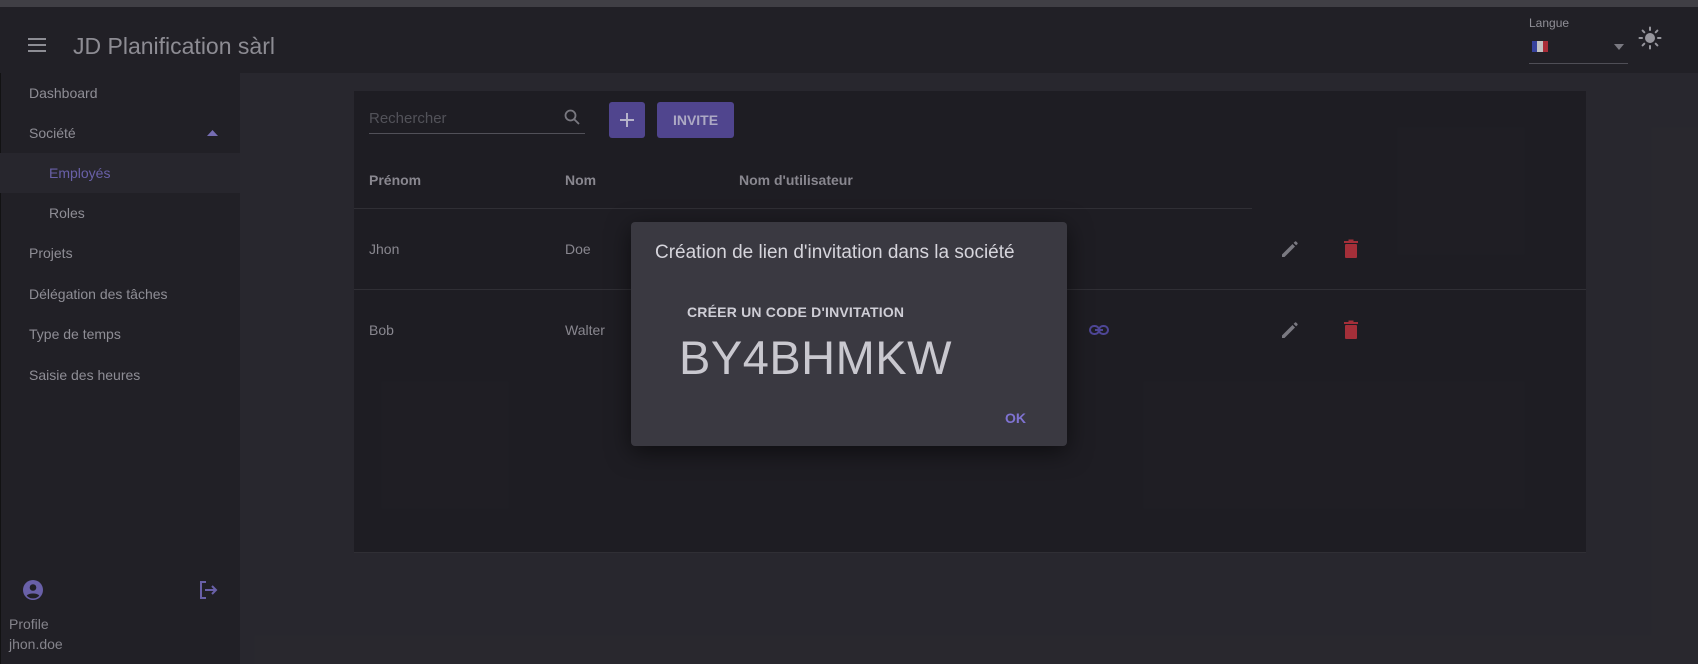 This screenshot has height=664, width=1698. What do you see at coordinates (1015, 418) in the screenshot?
I see `ok-button: OK` at bounding box center [1015, 418].